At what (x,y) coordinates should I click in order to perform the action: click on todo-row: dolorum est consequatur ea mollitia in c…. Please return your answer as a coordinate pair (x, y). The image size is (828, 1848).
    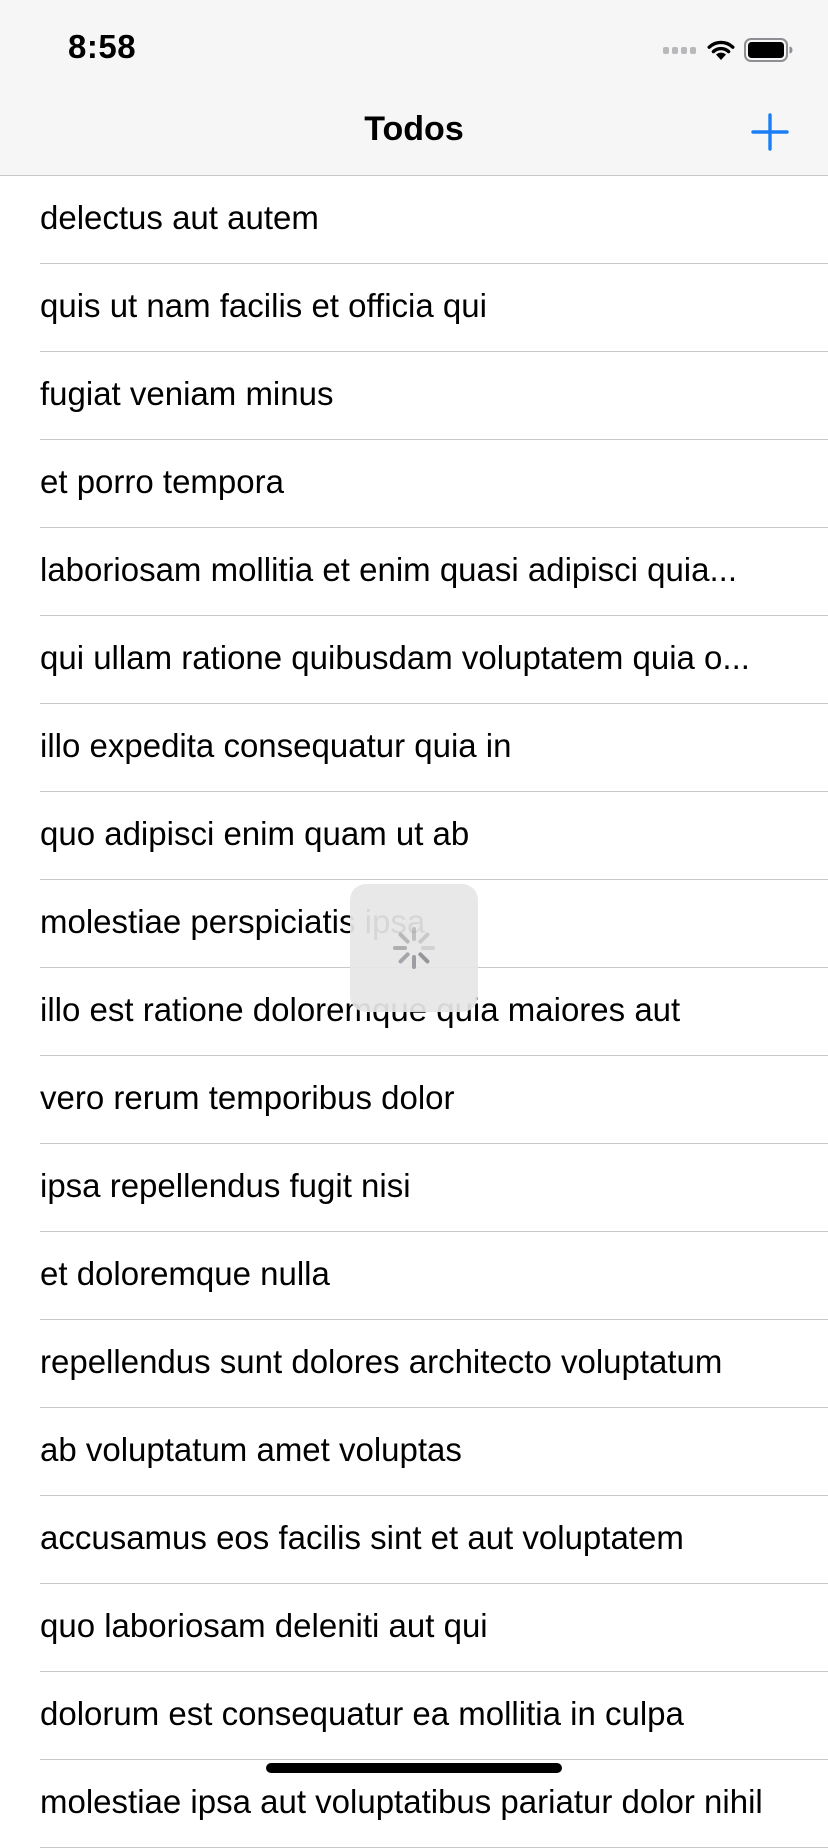
    Looking at the image, I should click on (414, 1716).